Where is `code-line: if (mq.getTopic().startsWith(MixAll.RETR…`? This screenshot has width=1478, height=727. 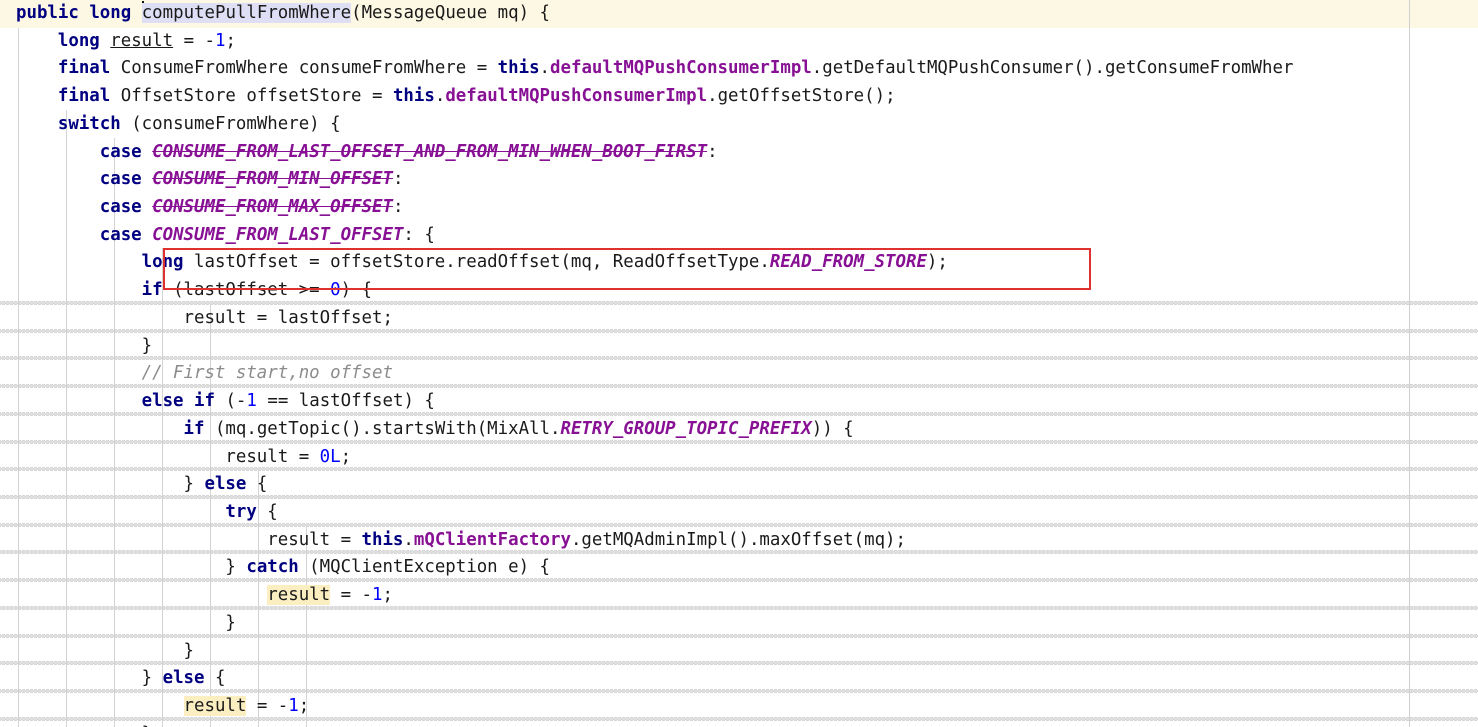
code-line: if (mq.getTopic().startsWith(MixAll.RETR… is located at coordinates (739, 430).